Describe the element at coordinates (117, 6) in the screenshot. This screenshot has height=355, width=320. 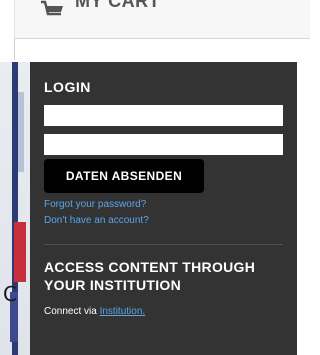
I see `cart-label: MY CART` at that location.